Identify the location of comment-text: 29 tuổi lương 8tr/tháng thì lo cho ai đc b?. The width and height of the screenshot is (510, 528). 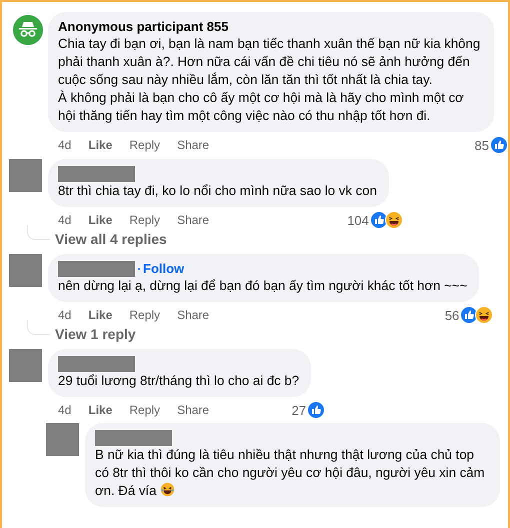
(179, 380).